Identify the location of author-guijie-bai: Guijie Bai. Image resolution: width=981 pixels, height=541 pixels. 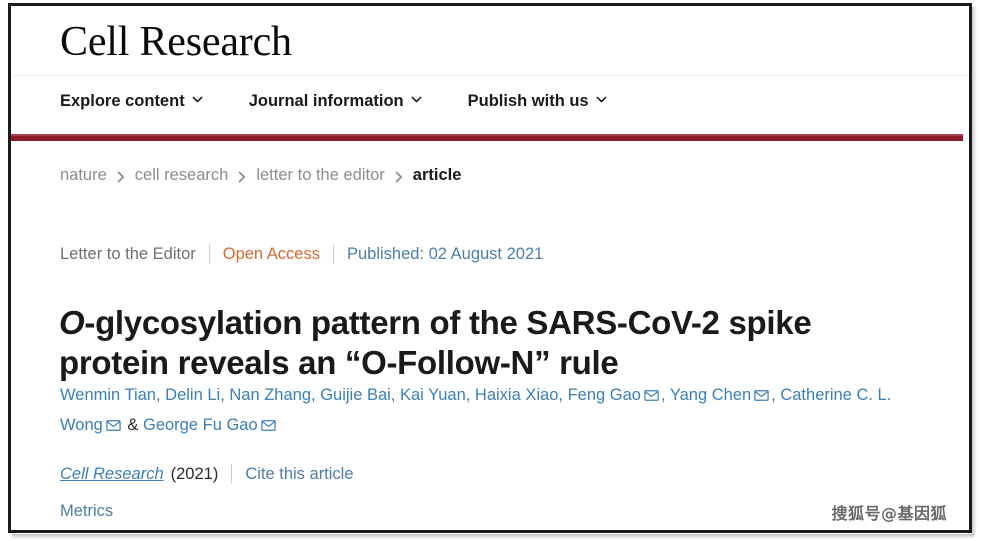
(355, 395).